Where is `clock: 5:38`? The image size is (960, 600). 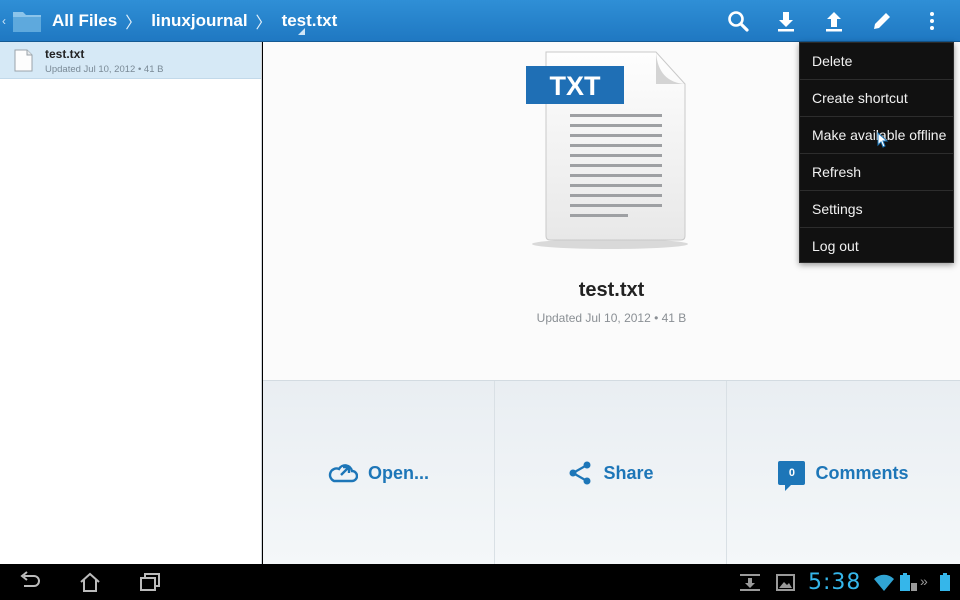
clock: 5:38 is located at coordinates (835, 582).